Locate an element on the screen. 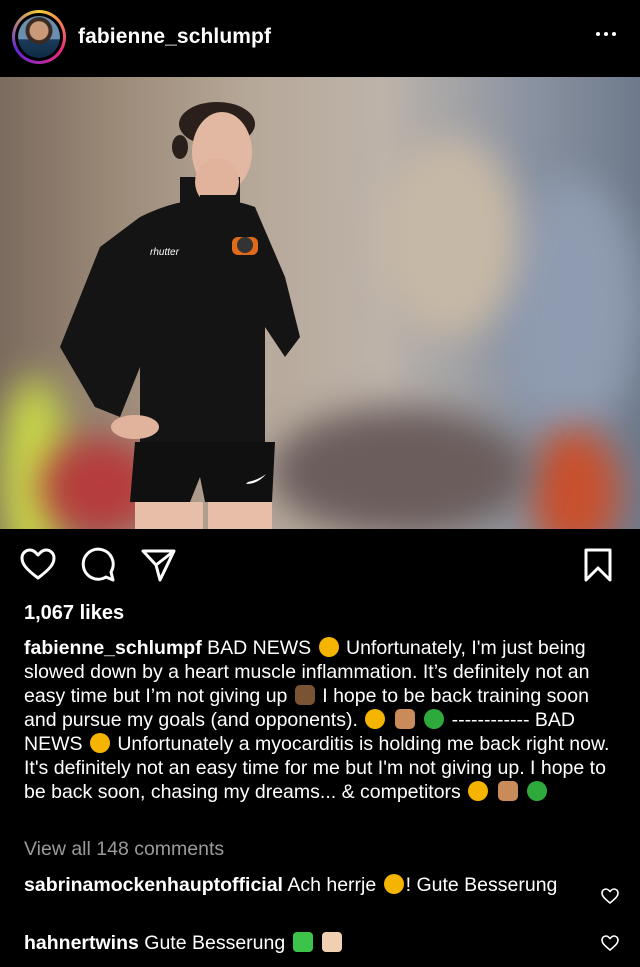 The width and height of the screenshot is (640, 967). comment-text: Ach herrje is located at coordinates (332, 885).